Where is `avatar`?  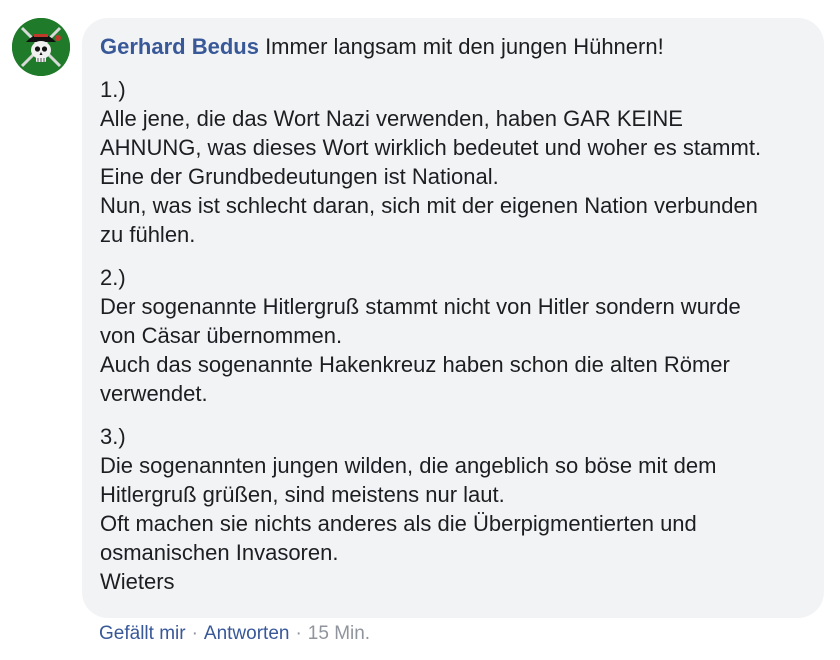 avatar is located at coordinates (41, 47).